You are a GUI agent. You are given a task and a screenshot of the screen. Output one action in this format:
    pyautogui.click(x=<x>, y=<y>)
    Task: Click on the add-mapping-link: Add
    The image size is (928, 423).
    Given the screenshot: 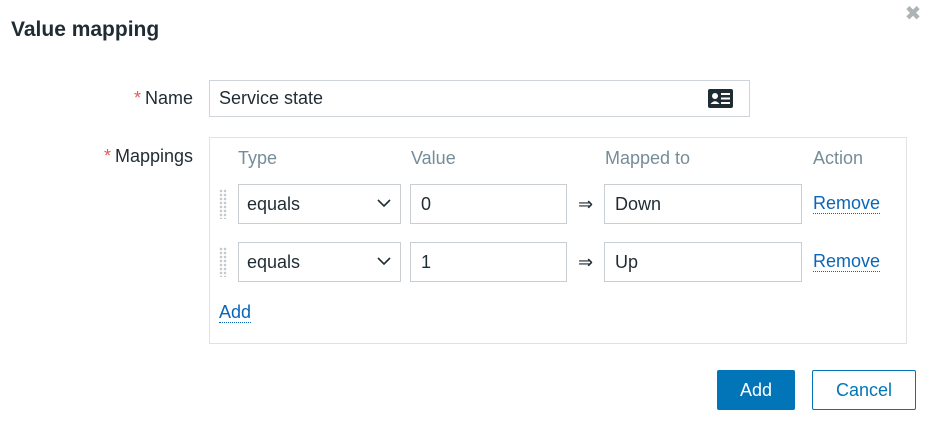 What is the action you would take?
    pyautogui.click(x=235, y=312)
    